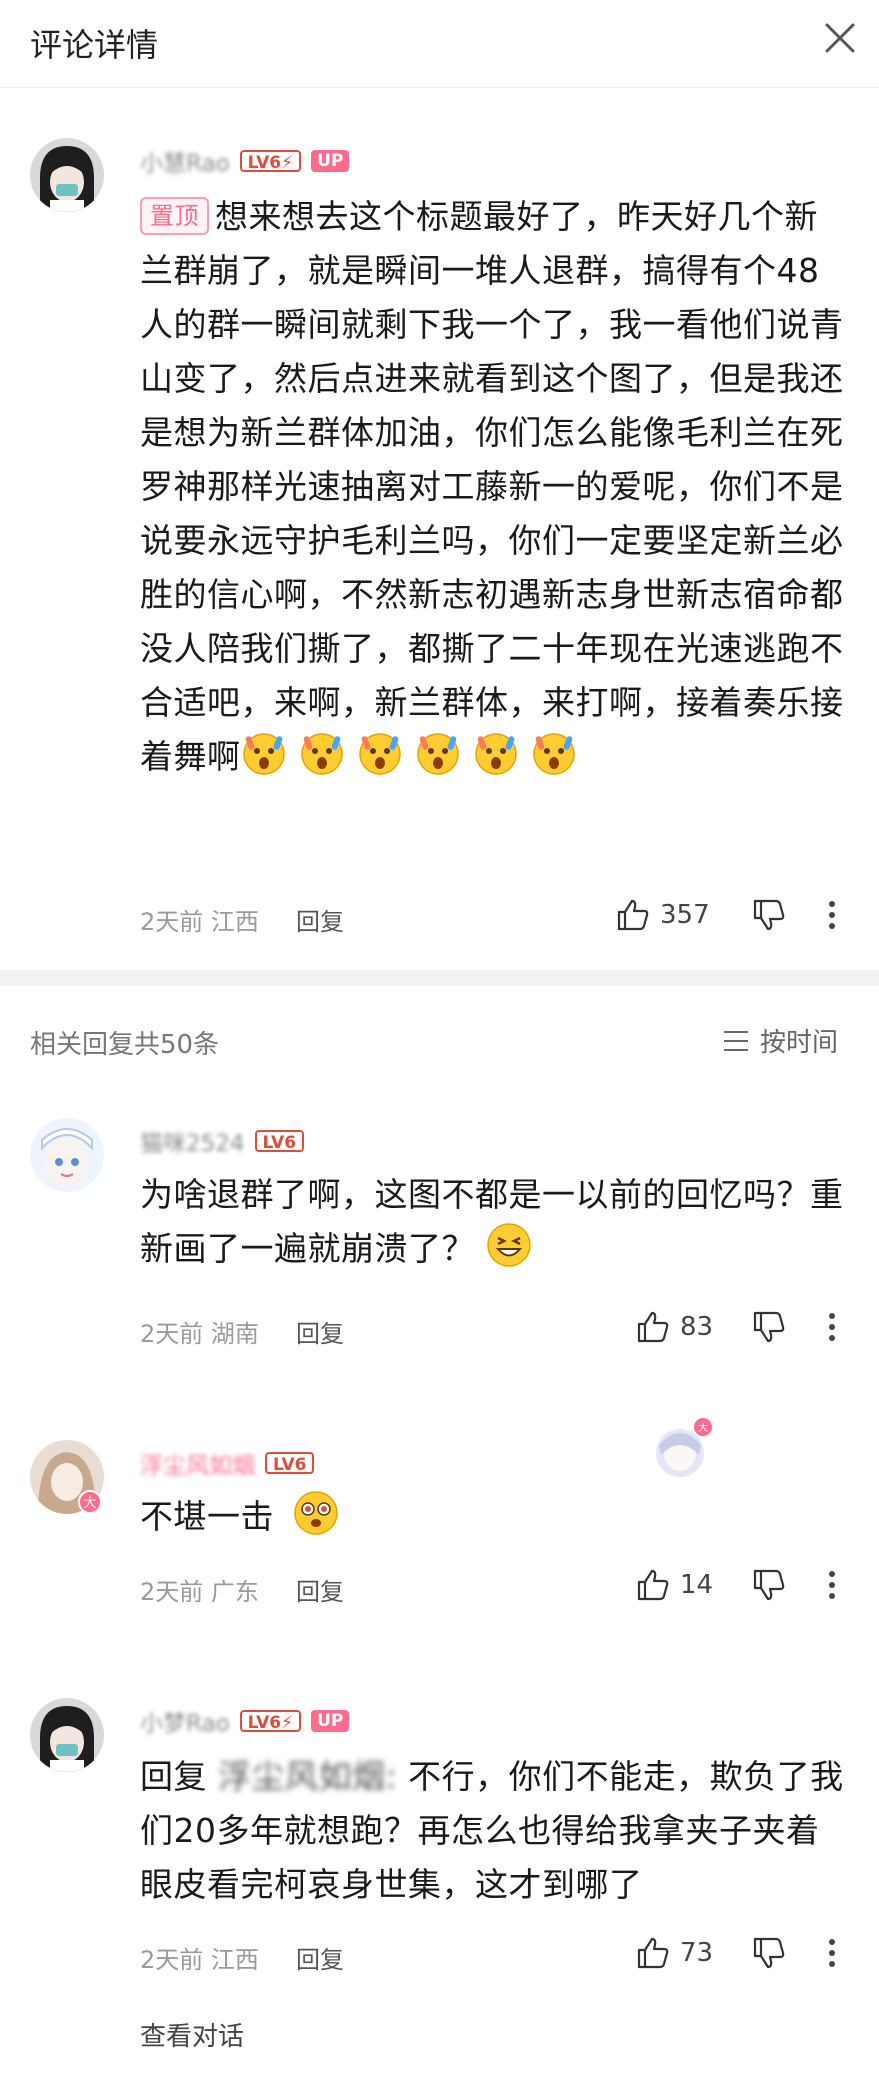  Describe the element at coordinates (492, 1517) in the screenshot. I see `comment-text: 不堪一击` at that location.